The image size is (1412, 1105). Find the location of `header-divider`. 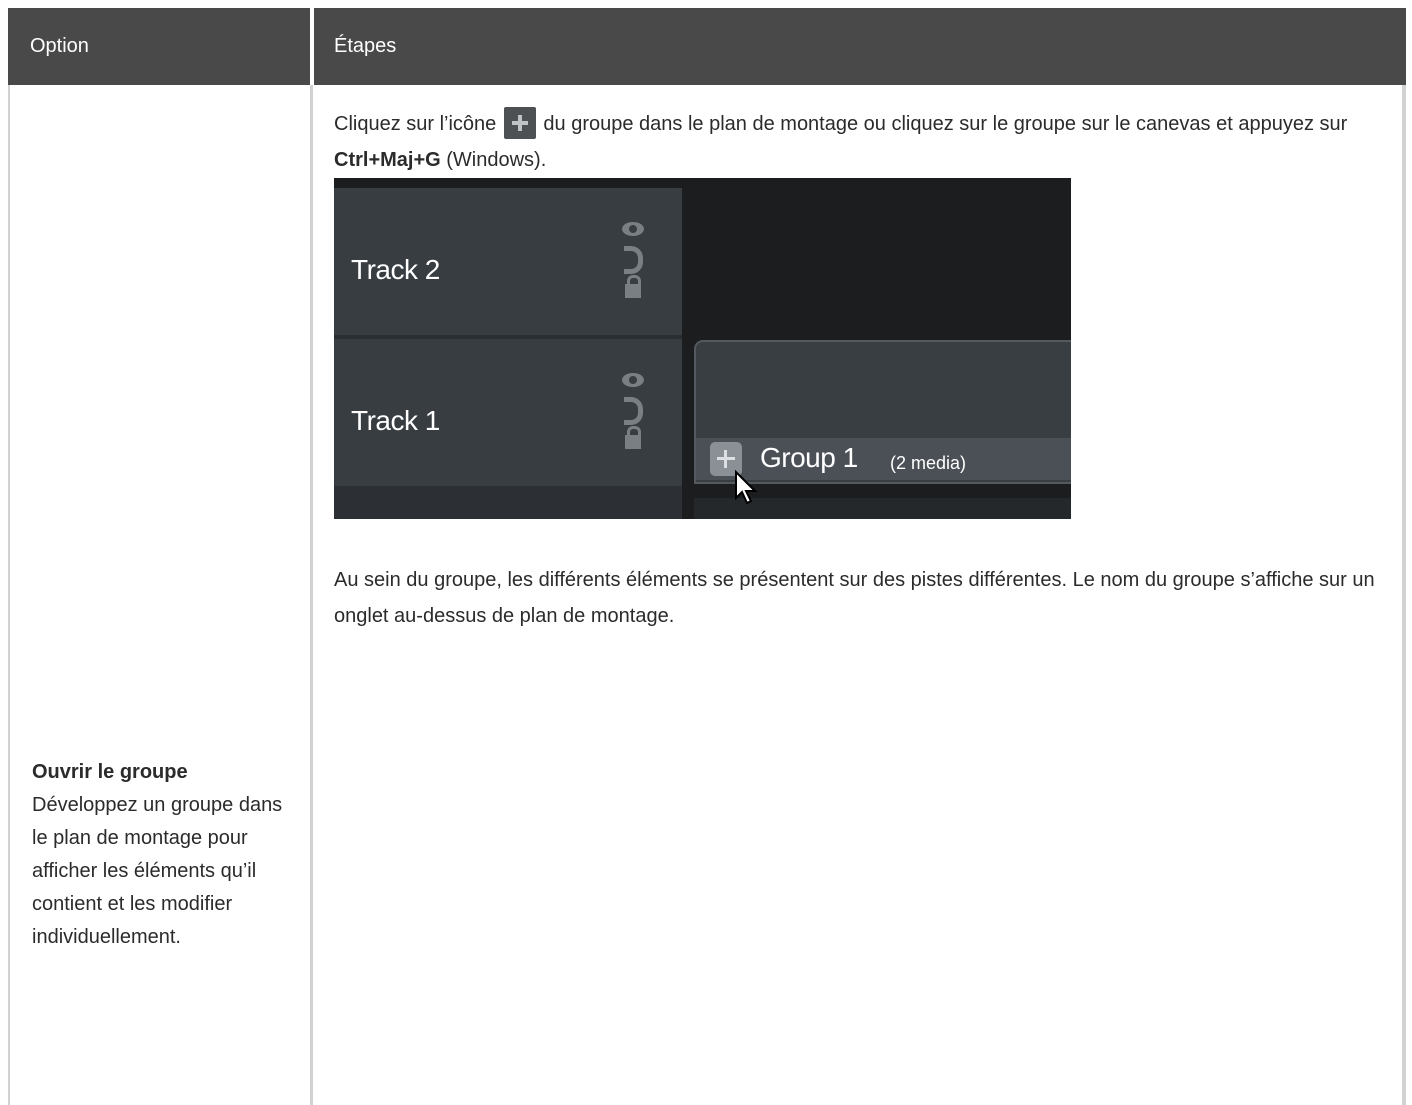

header-divider is located at coordinates (312, 46).